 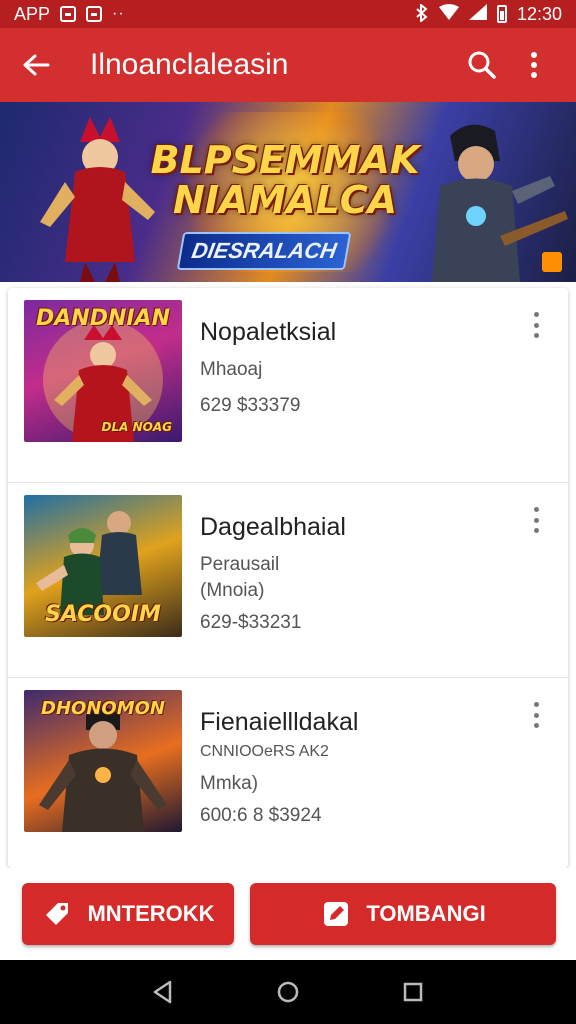 What do you see at coordinates (103, 566) in the screenshot?
I see `game-thumbnail: SACOOIM` at bounding box center [103, 566].